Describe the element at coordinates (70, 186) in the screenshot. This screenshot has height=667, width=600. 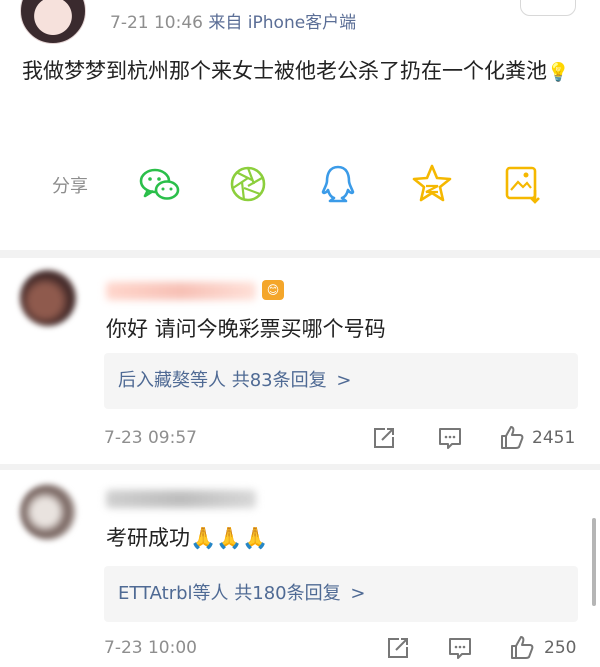
I see `share-label: 分享` at that location.